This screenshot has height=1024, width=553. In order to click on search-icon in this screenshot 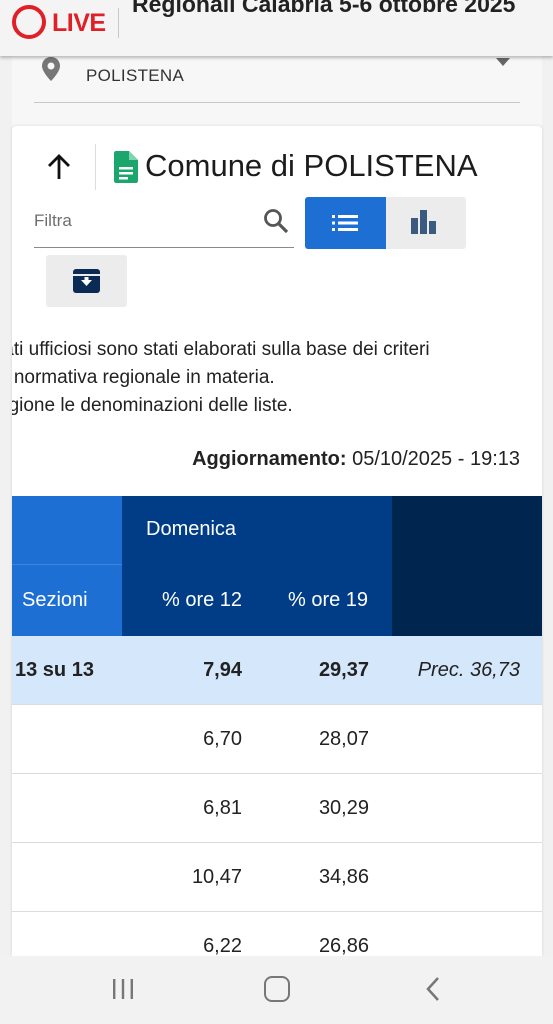, I will do `click(276, 221)`.